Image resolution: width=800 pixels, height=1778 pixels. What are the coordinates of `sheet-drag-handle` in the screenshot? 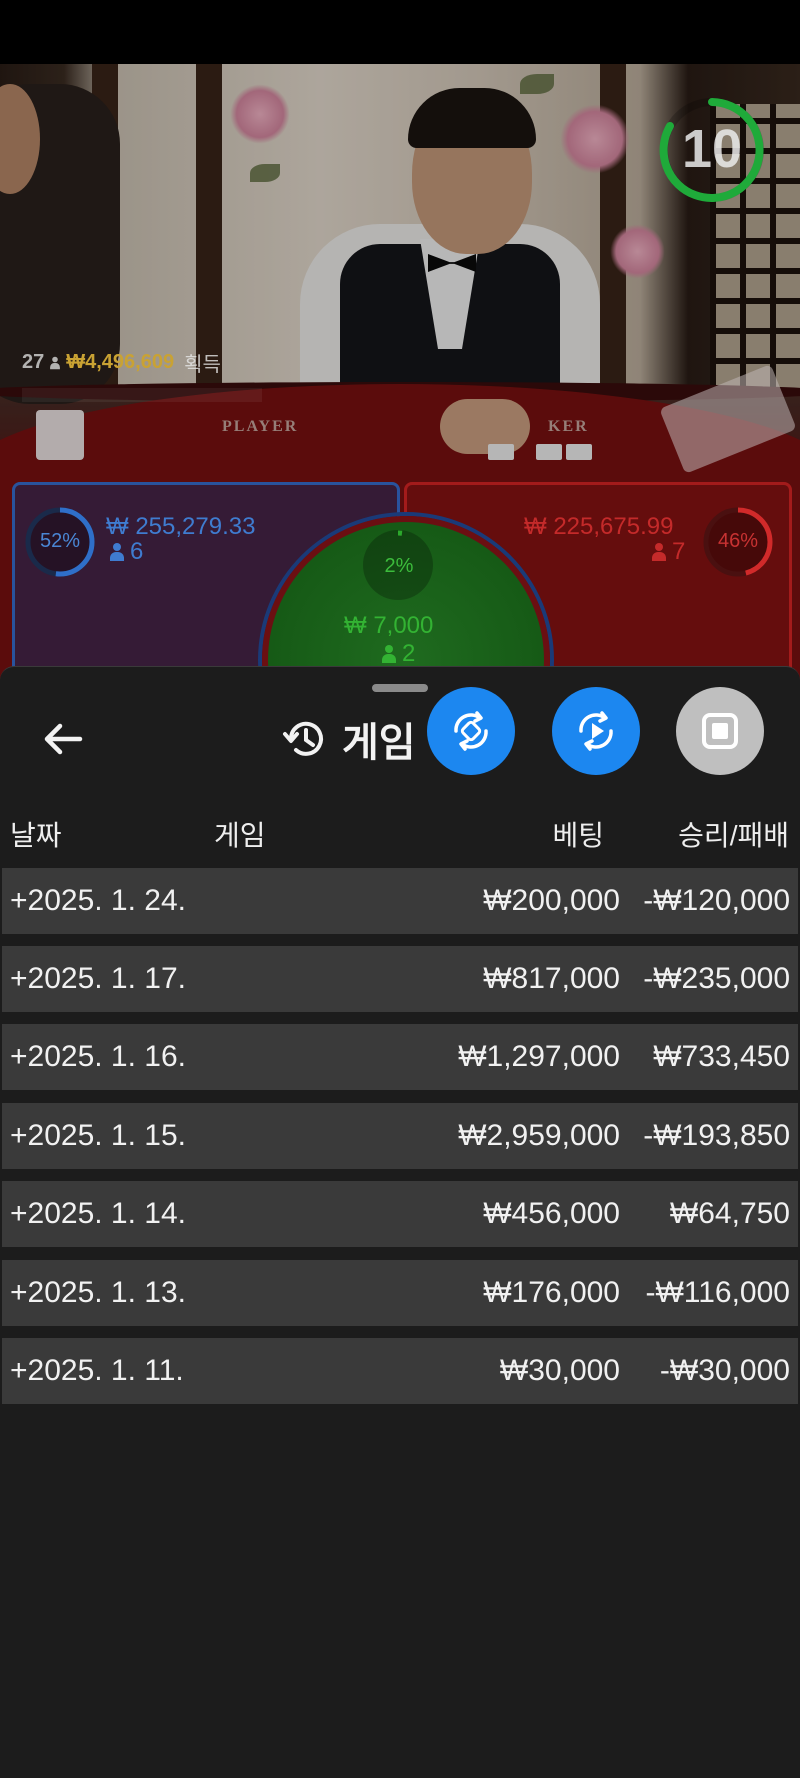 It's located at (400, 688).